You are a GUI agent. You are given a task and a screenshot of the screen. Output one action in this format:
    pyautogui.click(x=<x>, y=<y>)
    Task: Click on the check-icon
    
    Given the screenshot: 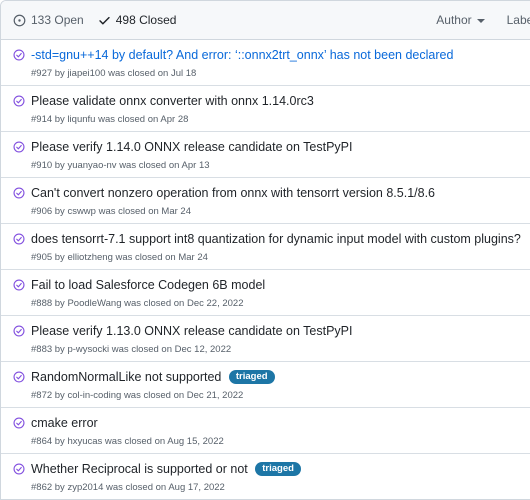 What is the action you would take?
    pyautogui.click(x=104, y=20)
    